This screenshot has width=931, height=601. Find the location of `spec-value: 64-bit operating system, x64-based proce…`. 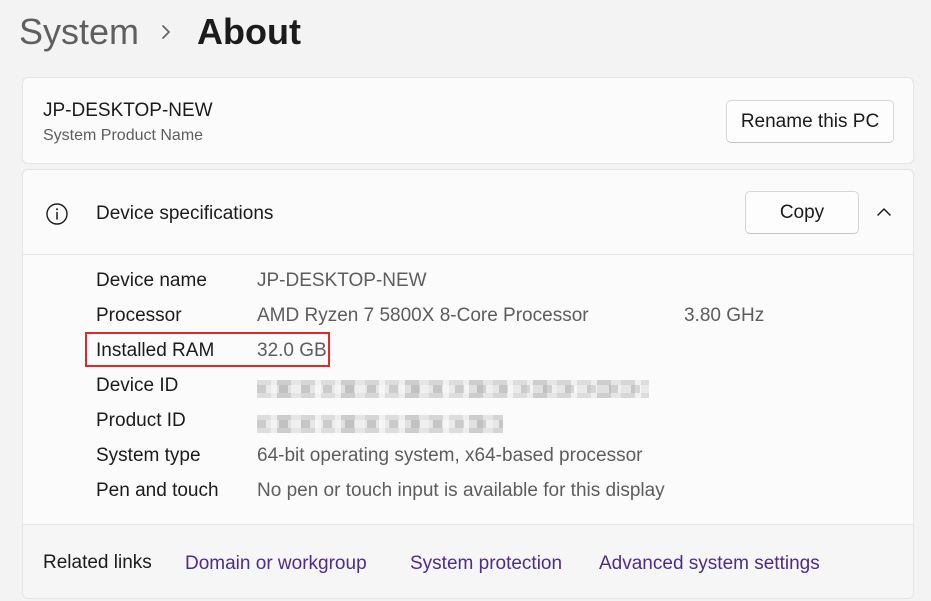

spec-value: 64-bit operating system, x64-based proce… is located at coordinates (449, 456).